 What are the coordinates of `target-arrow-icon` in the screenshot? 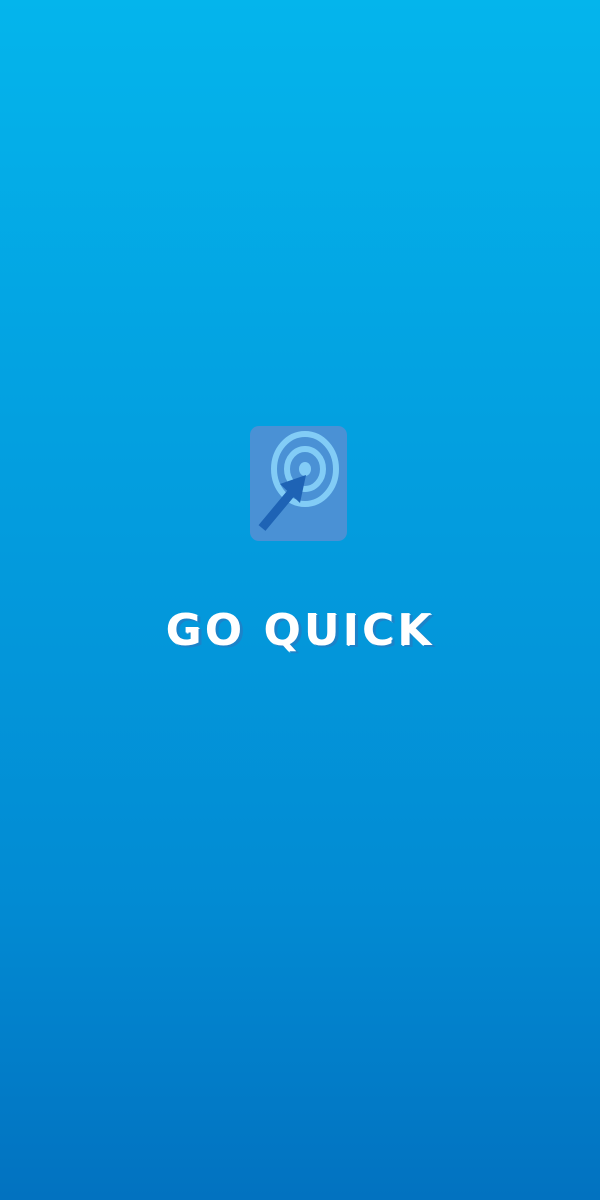 It's located at (298, 483).